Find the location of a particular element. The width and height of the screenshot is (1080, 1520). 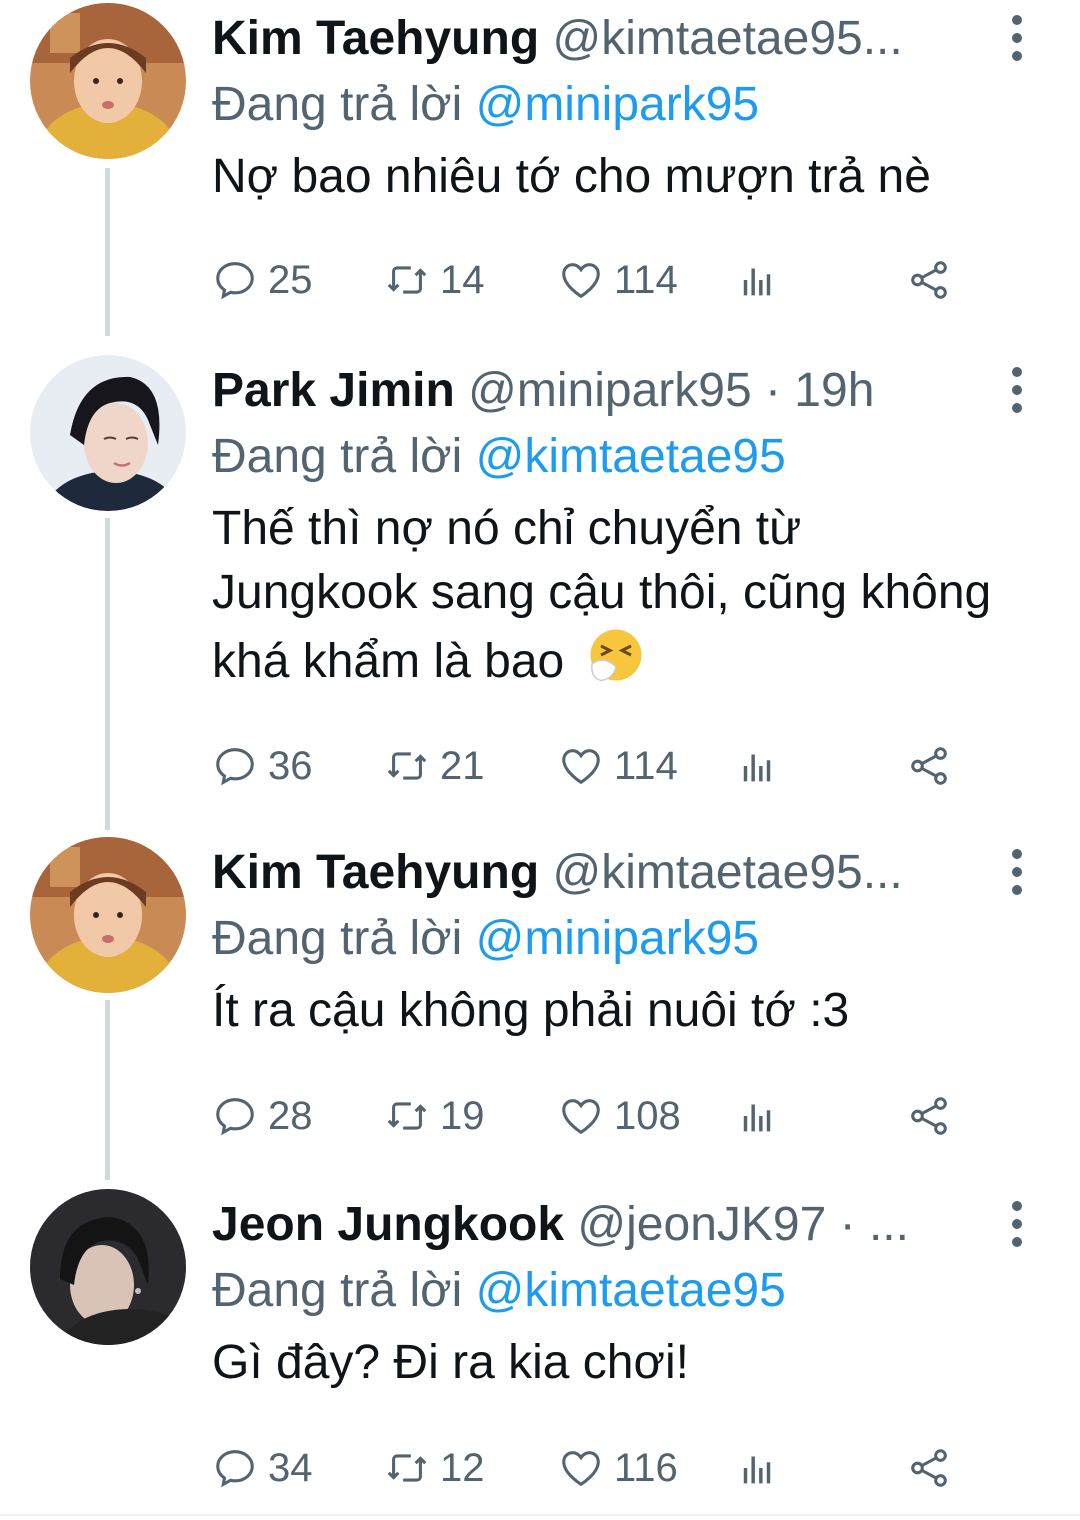

reply-button: 28 is located at coordinates (262, 1116).